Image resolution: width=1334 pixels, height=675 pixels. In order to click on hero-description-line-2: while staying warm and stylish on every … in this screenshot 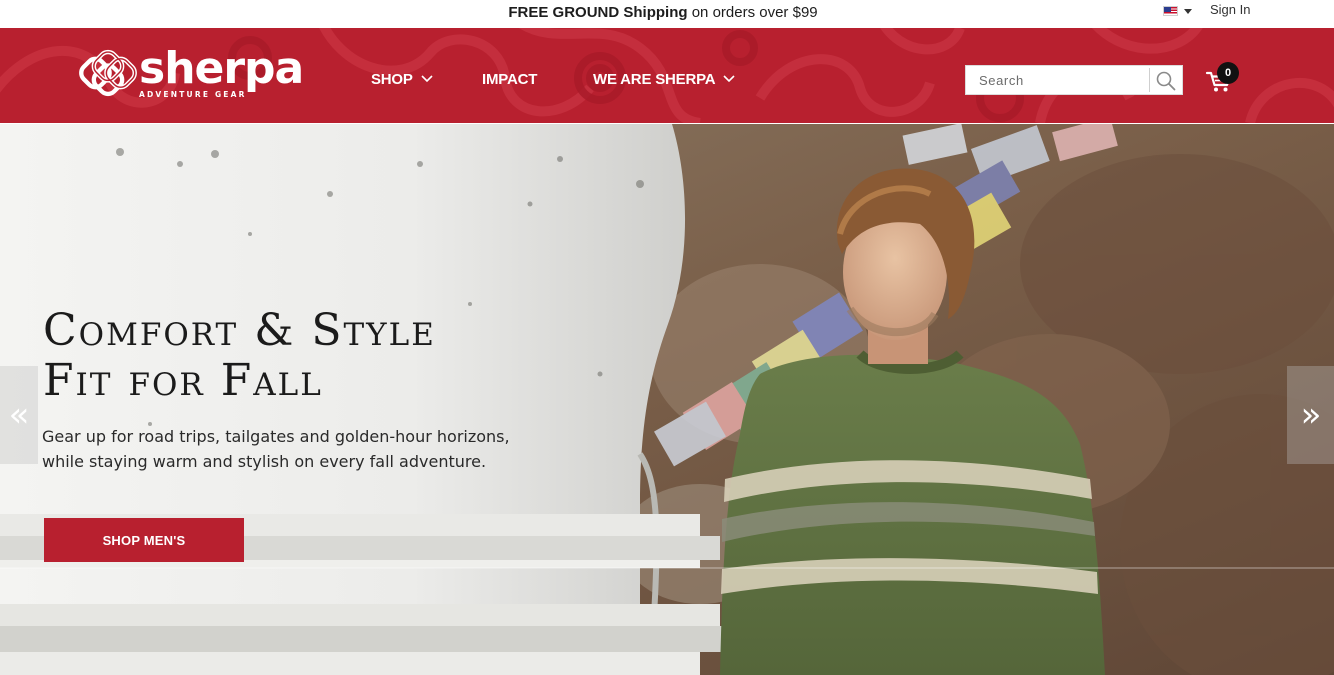, I will do `click(264, 461)`.